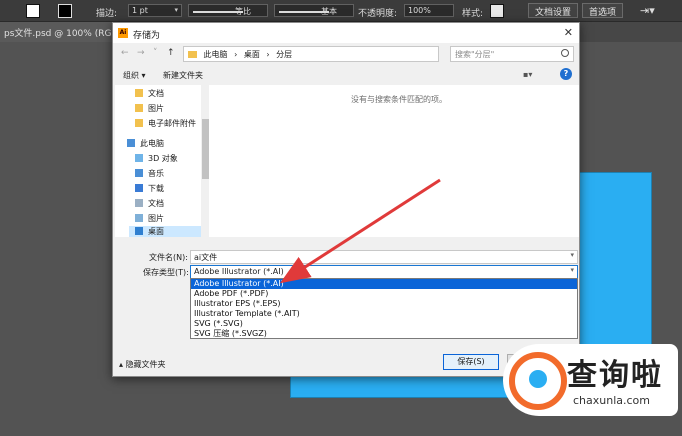 This screenshot has width=682, height=436. Describe the element at coordinates (553, 10) in the screenshot. I see `document-setup-button: 文档设置` at that location.